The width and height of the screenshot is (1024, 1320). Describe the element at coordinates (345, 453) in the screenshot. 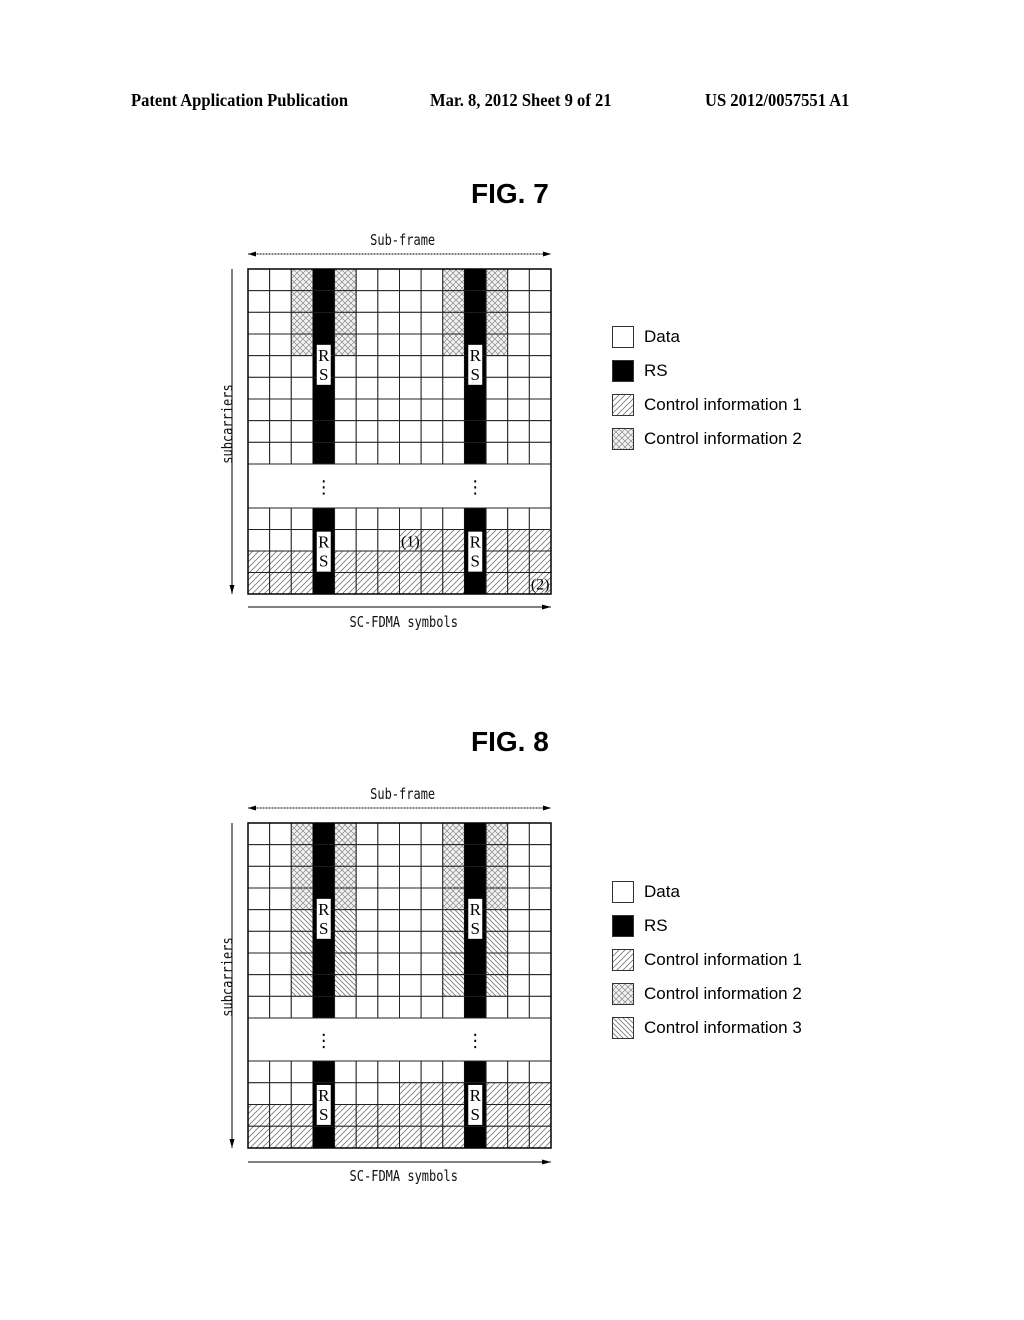

I see `cell-top-8-4-d` at that location.